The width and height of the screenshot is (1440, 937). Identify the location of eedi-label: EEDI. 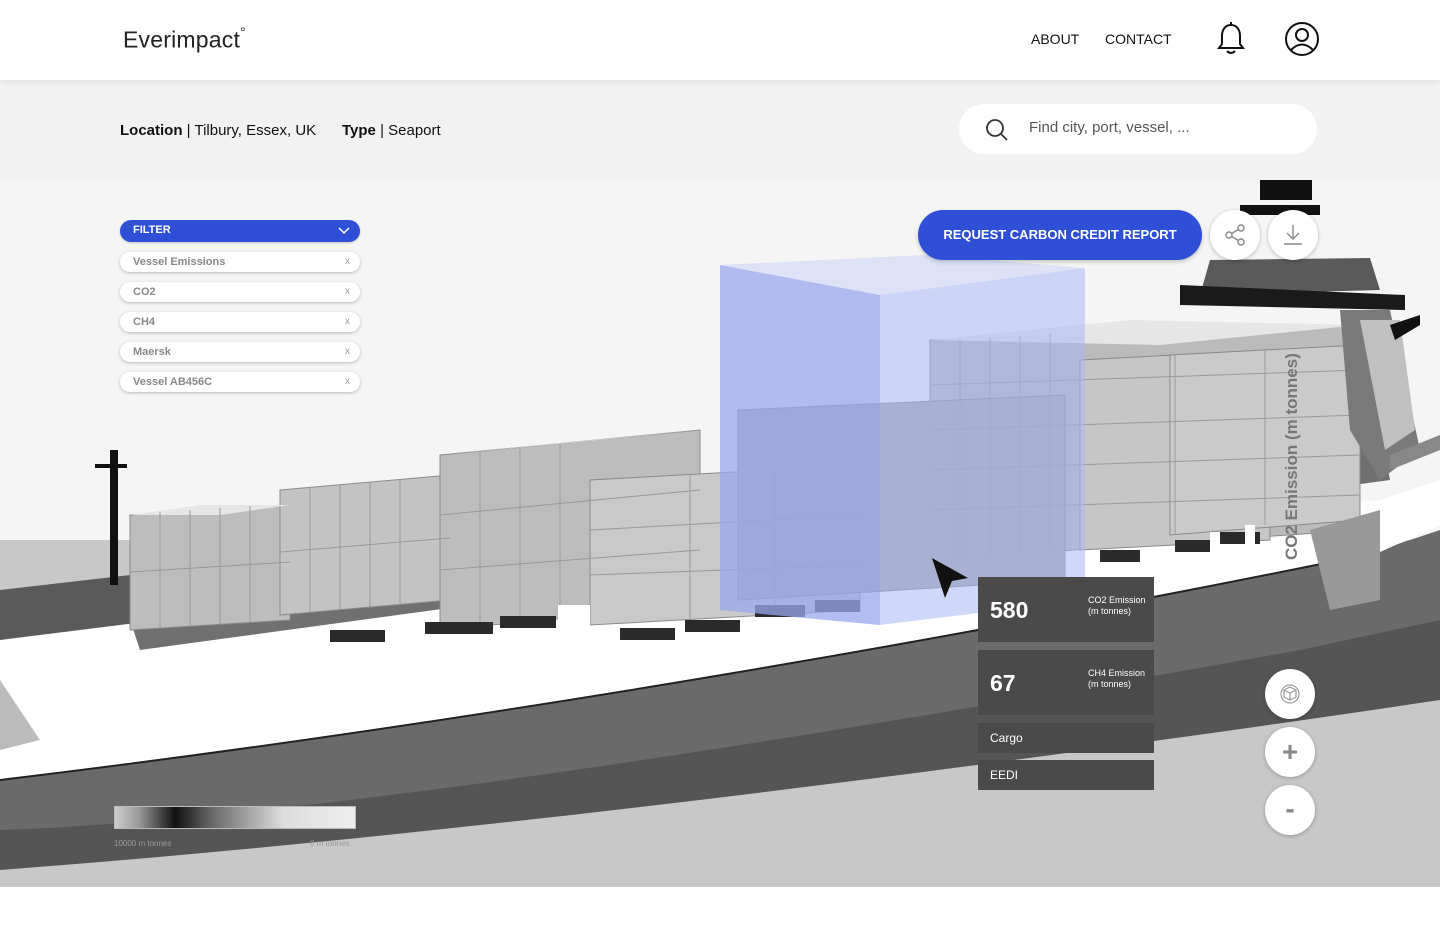
(1004, 775).